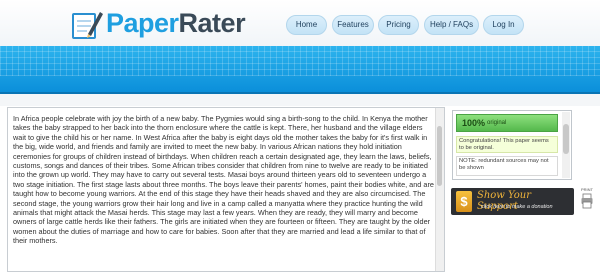  I want to click on originality-score: 100%, so click(474, 123).